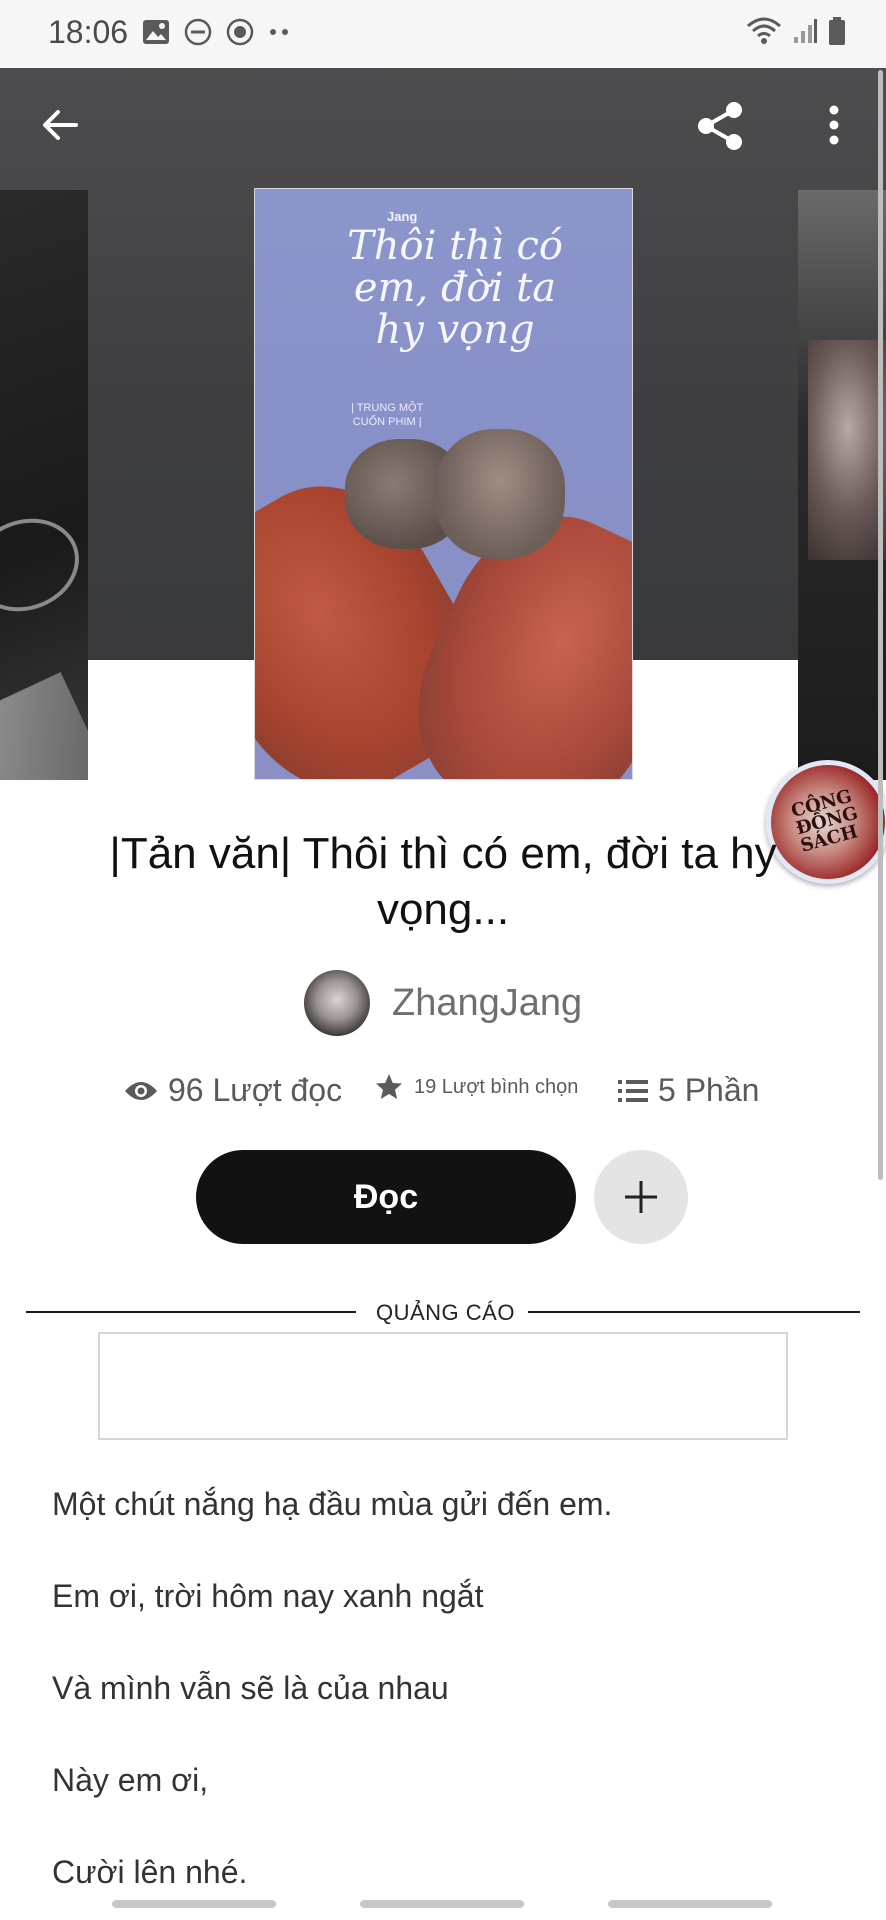 Image resolution: width=886 pixels, height=1920 pixels. I want to click on cover-subtitle-line: CUỐN PHIM |, so click(387, 422).